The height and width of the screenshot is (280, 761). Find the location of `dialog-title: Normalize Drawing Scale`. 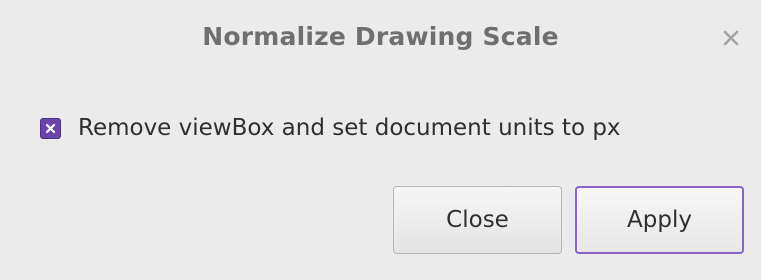

dialog-title: Normalize Drawing Scale is located at coordinates (380, 36).